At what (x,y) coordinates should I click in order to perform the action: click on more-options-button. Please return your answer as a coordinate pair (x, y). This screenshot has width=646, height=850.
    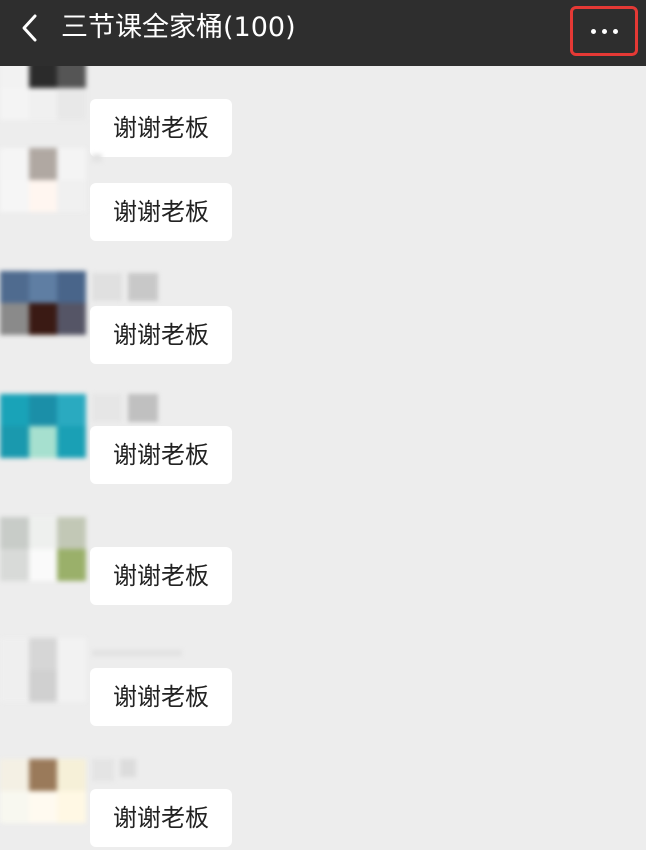
    Looking at the image, I should click on (604, 31).